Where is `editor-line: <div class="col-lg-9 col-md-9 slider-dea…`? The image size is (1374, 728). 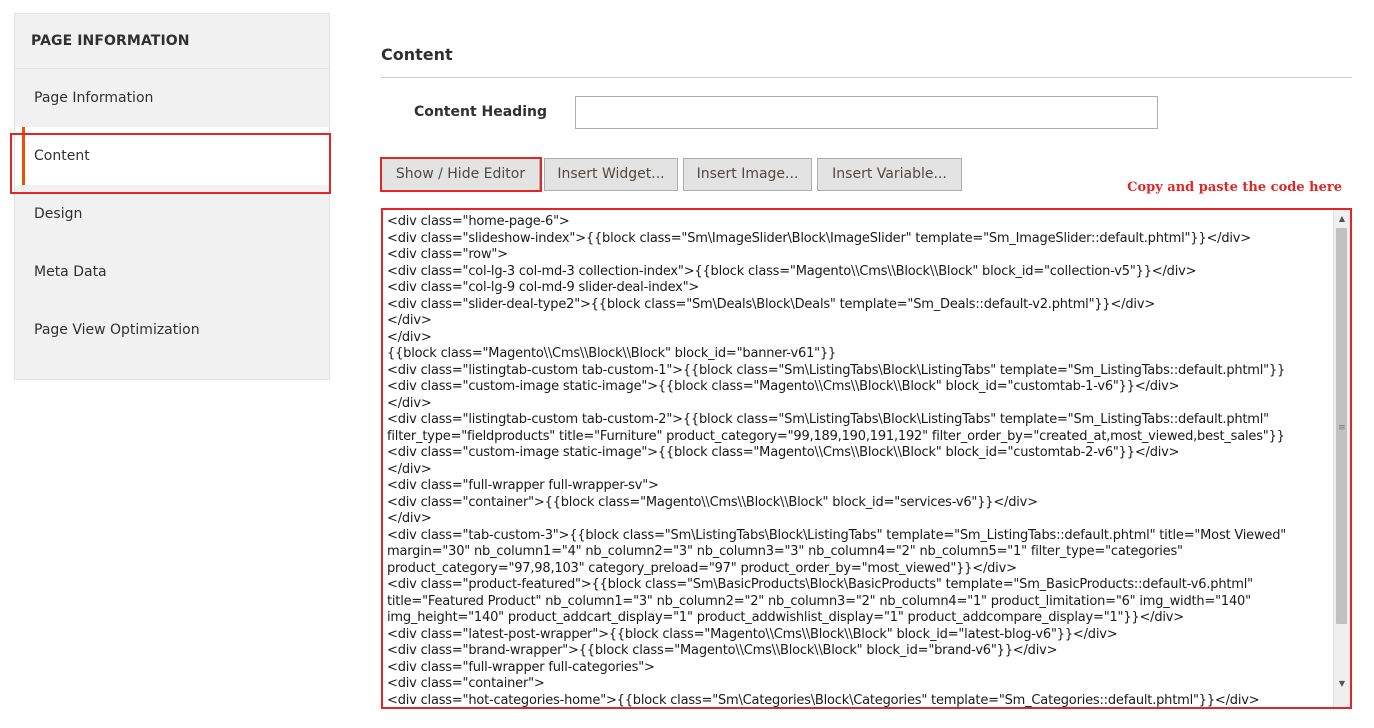
editor-line: <div class="col-lg-9 col-md-9 slider-dea… is located at coordinates (543, 287).